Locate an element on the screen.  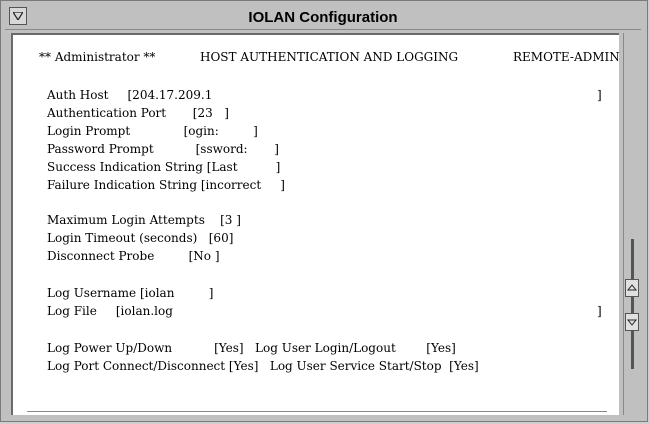
field-log-username: Log Username [iolan ] is located at coordinates (130, 293).